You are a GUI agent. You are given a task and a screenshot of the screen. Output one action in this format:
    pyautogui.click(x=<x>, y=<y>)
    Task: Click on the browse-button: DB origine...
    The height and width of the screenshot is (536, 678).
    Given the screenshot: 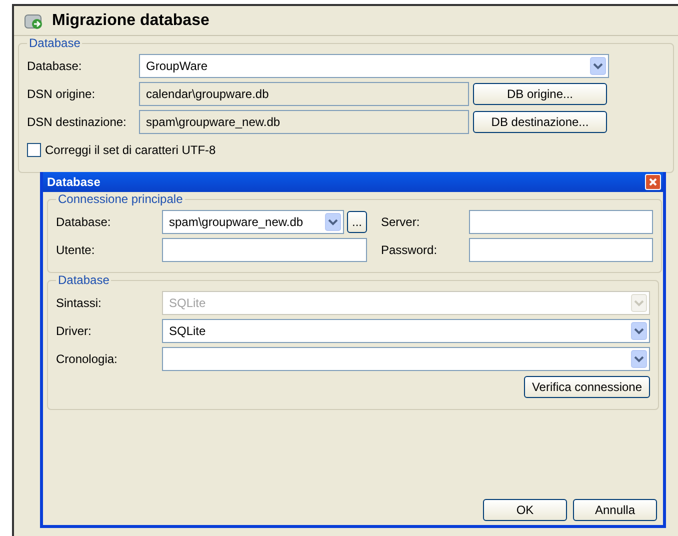 What is the action you would take?
    pyautogui.click(x=540, y=94)
    